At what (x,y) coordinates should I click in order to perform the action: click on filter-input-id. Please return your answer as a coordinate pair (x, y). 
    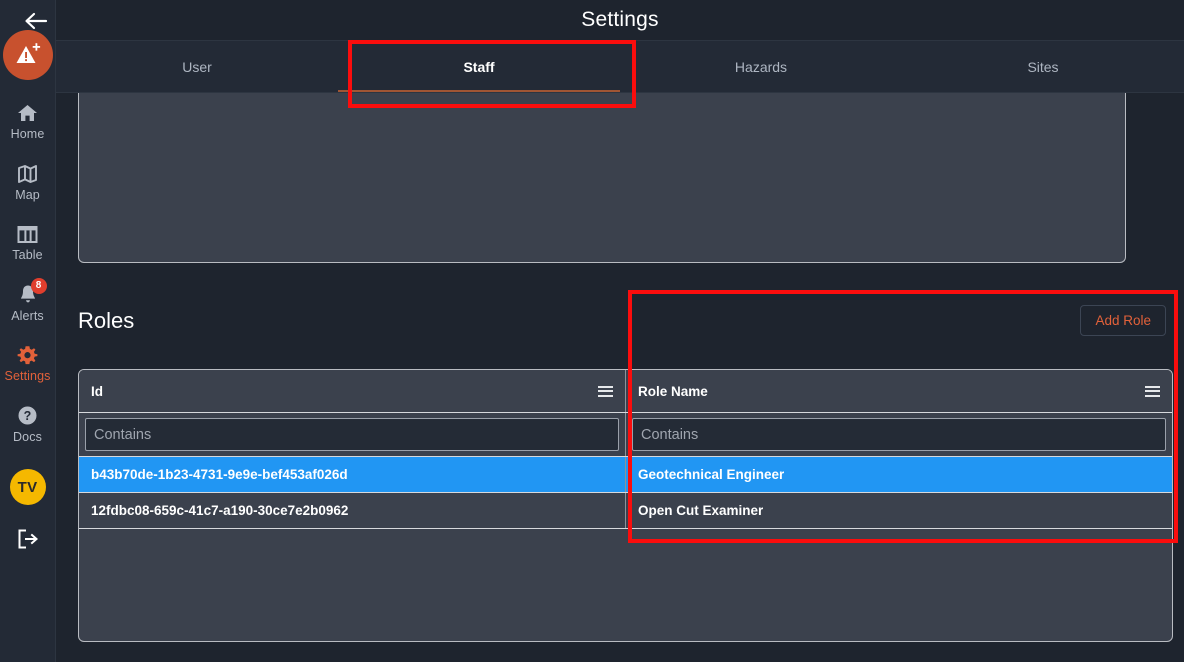
    Looking at the image, I should click on (352, 434).